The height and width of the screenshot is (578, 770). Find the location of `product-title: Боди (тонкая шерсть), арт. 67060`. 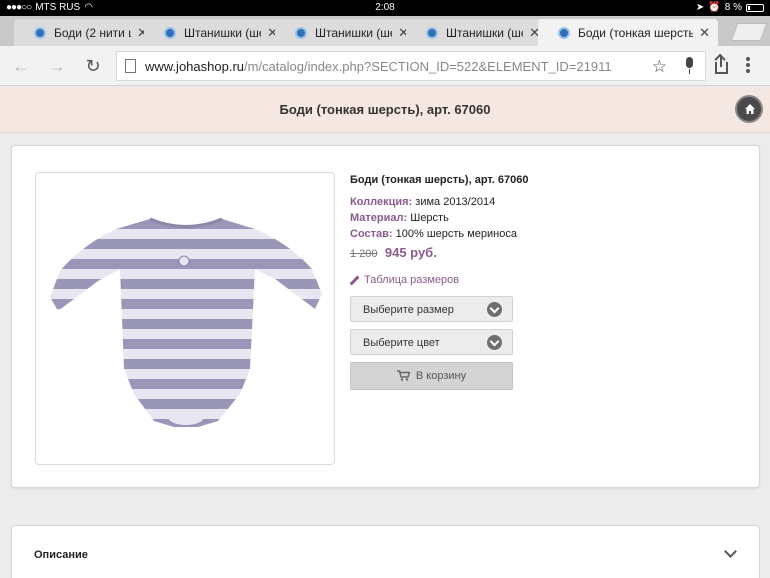

product-title: Боди (тонкая шерсть), арт. 67060 is located at coordinates (439, 180).